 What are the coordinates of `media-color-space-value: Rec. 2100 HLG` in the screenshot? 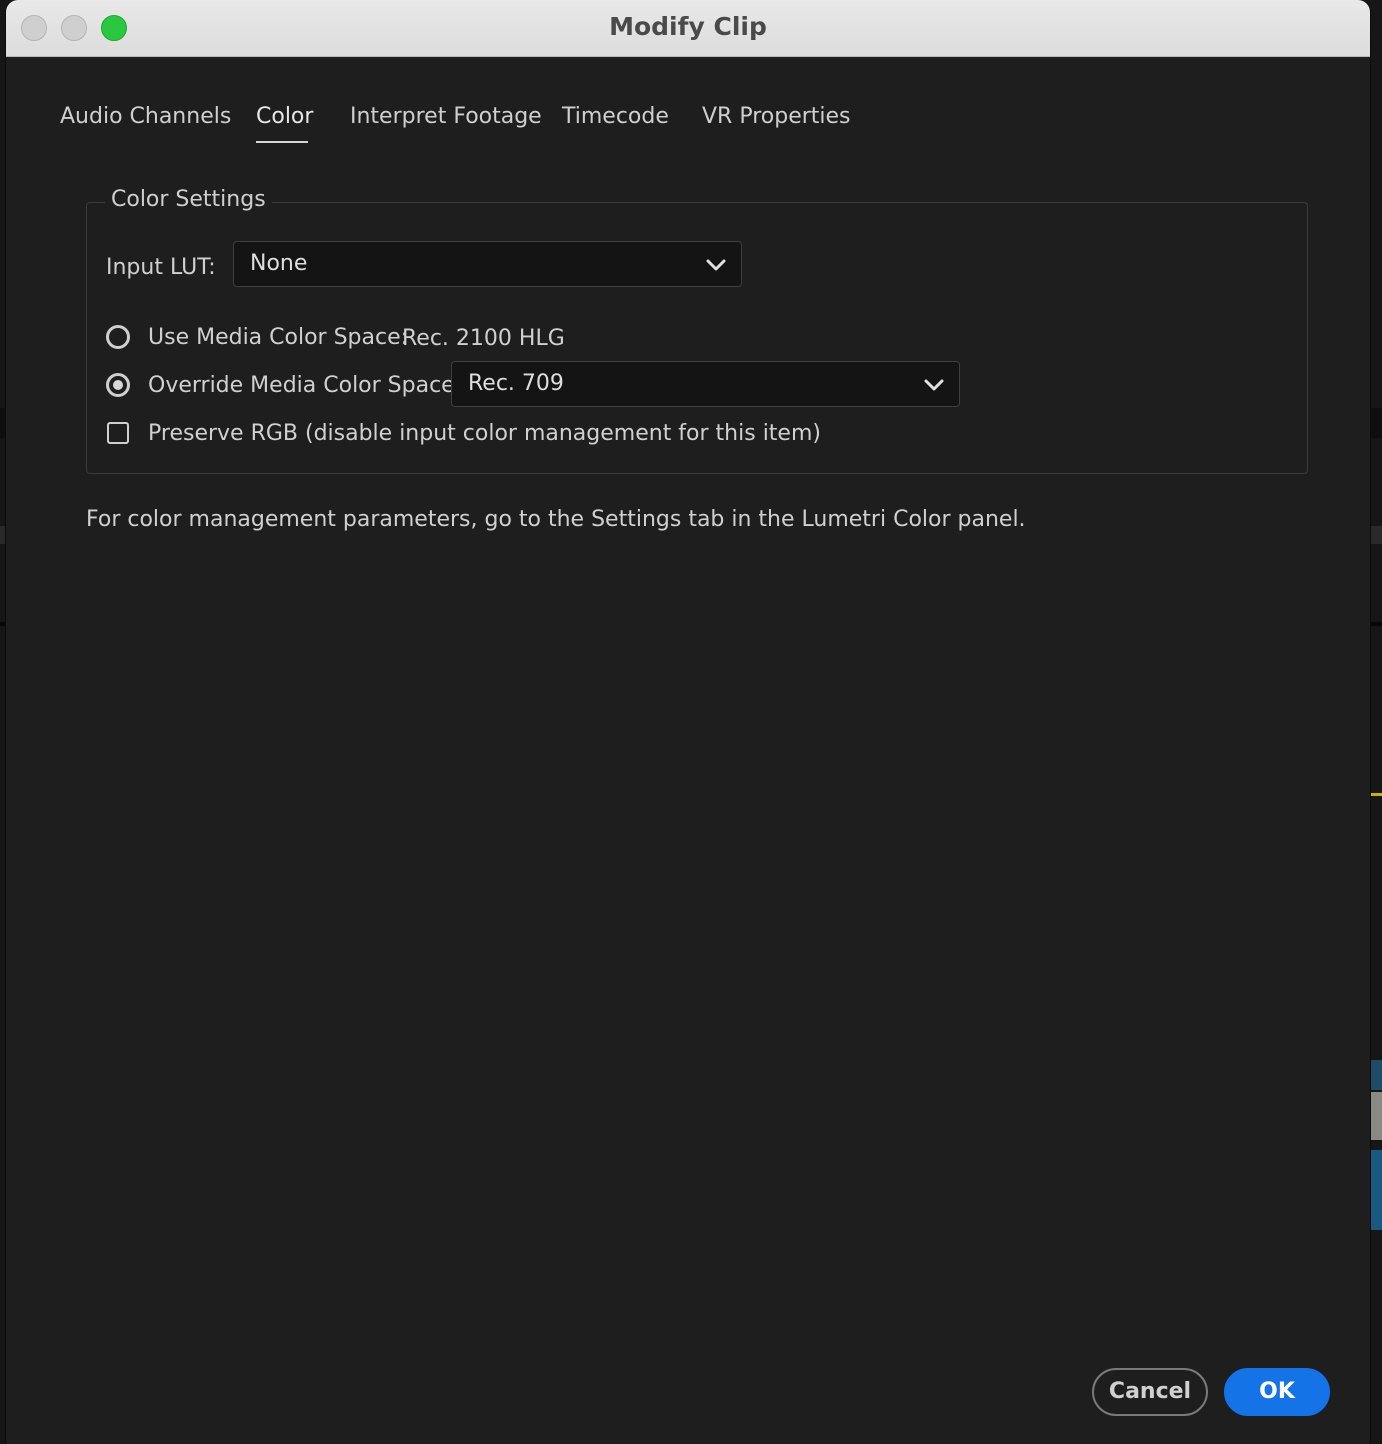 It's located at (483, 338).